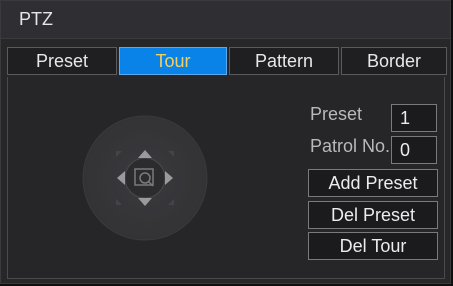 The width and height of the screenshot is (453, 286). Describe the element at coordinates (373, 215) in the screenshot. I see `del-preset-button: Del Preset` at that location.